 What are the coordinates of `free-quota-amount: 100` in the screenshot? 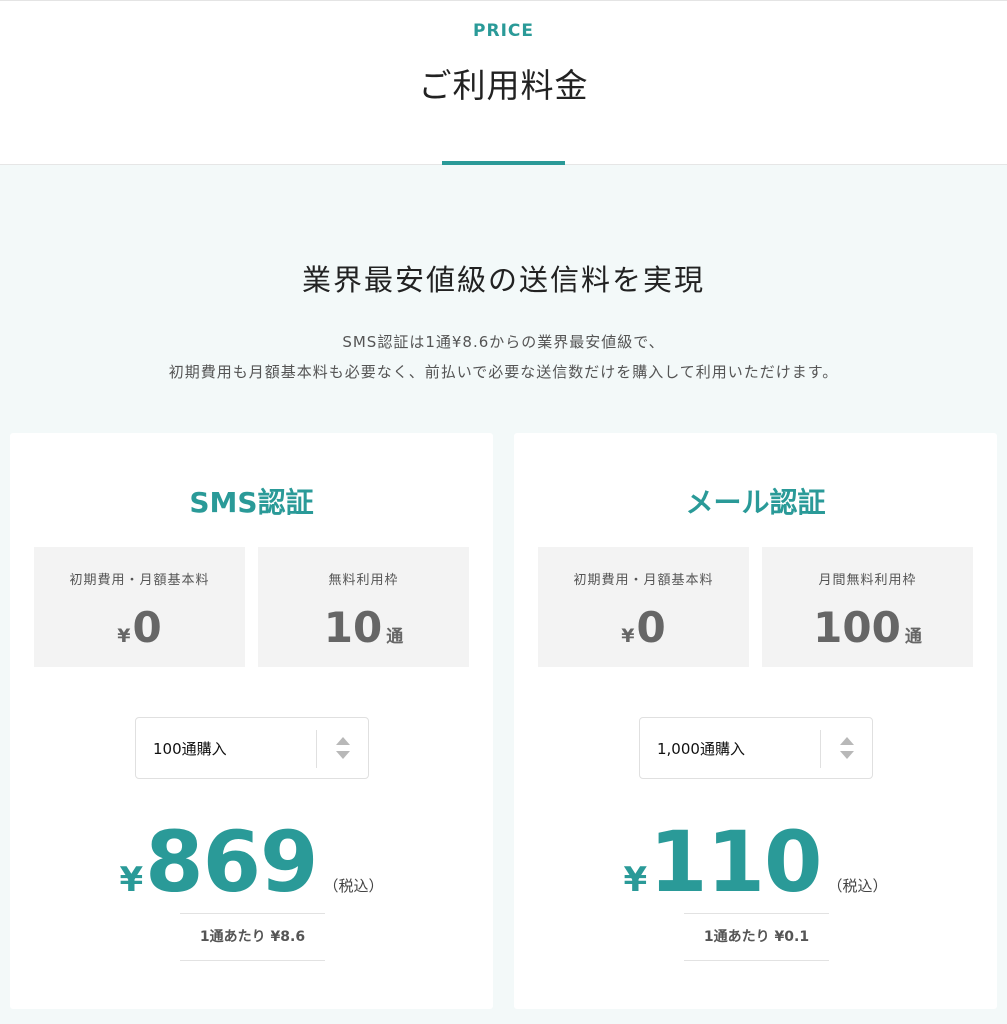 It's located at (857, 627).